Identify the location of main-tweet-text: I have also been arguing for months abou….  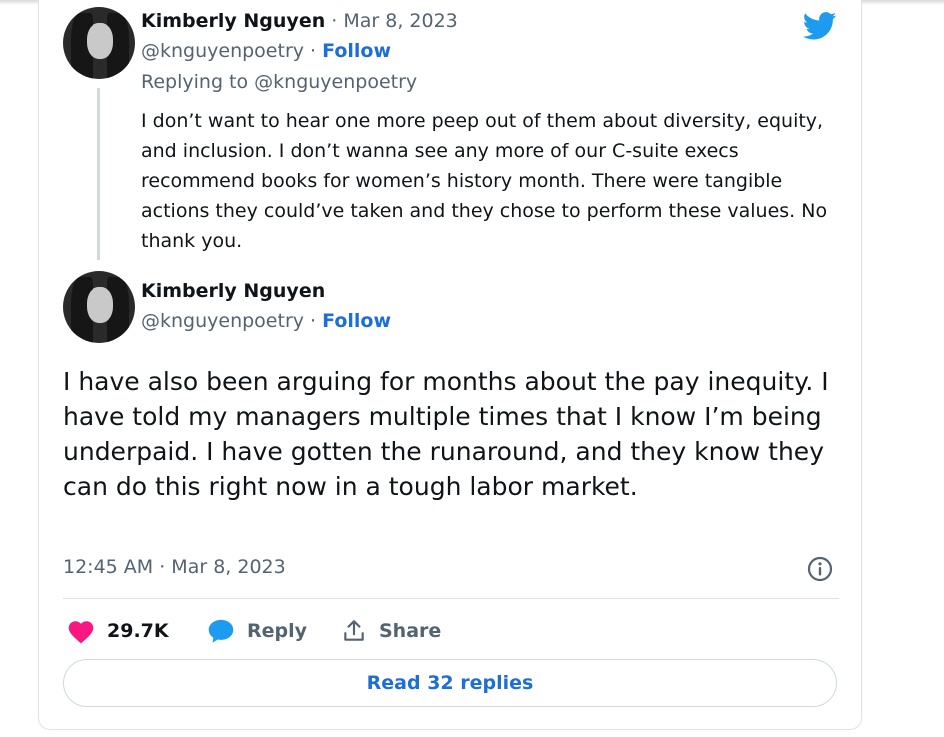
(446, 434).